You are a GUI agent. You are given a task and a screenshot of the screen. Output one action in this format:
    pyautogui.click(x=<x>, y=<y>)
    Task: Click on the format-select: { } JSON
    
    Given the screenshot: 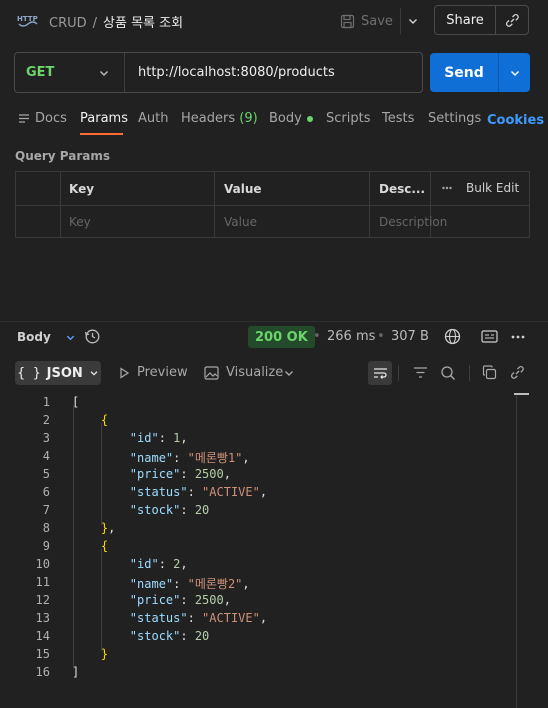 What is the action you would take?
    pyautogui.click(x=58, y=373)
    